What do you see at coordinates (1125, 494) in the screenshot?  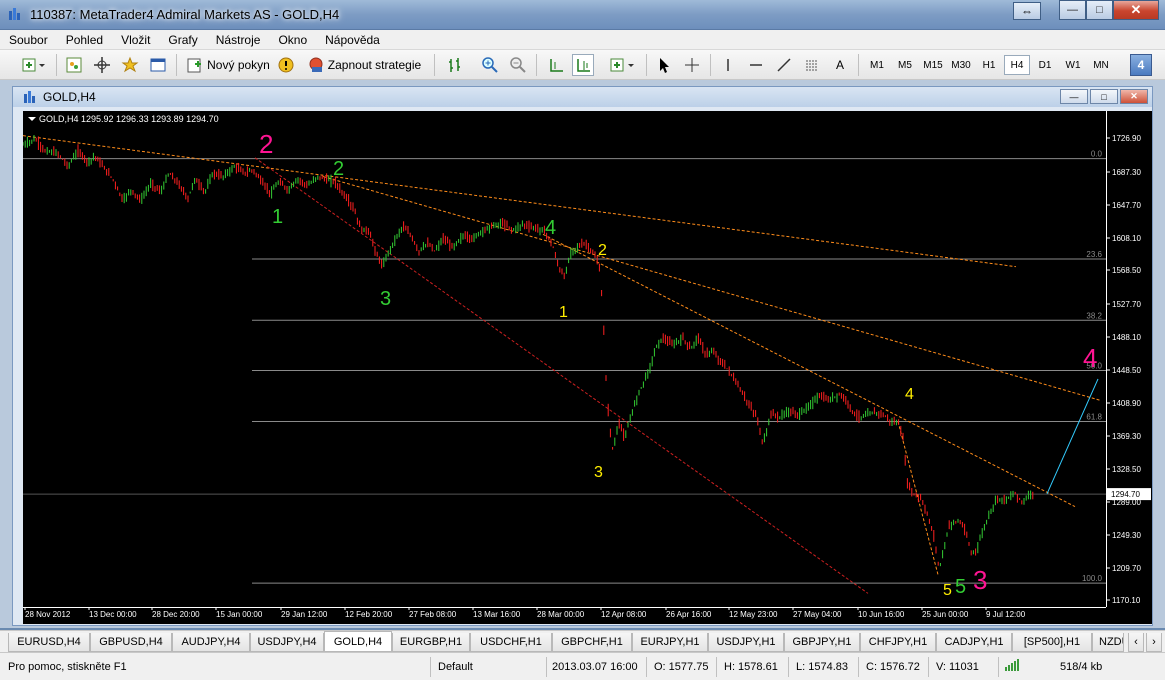 I see `current-price-label: 1294.70` at bounding box center [1125, 494].